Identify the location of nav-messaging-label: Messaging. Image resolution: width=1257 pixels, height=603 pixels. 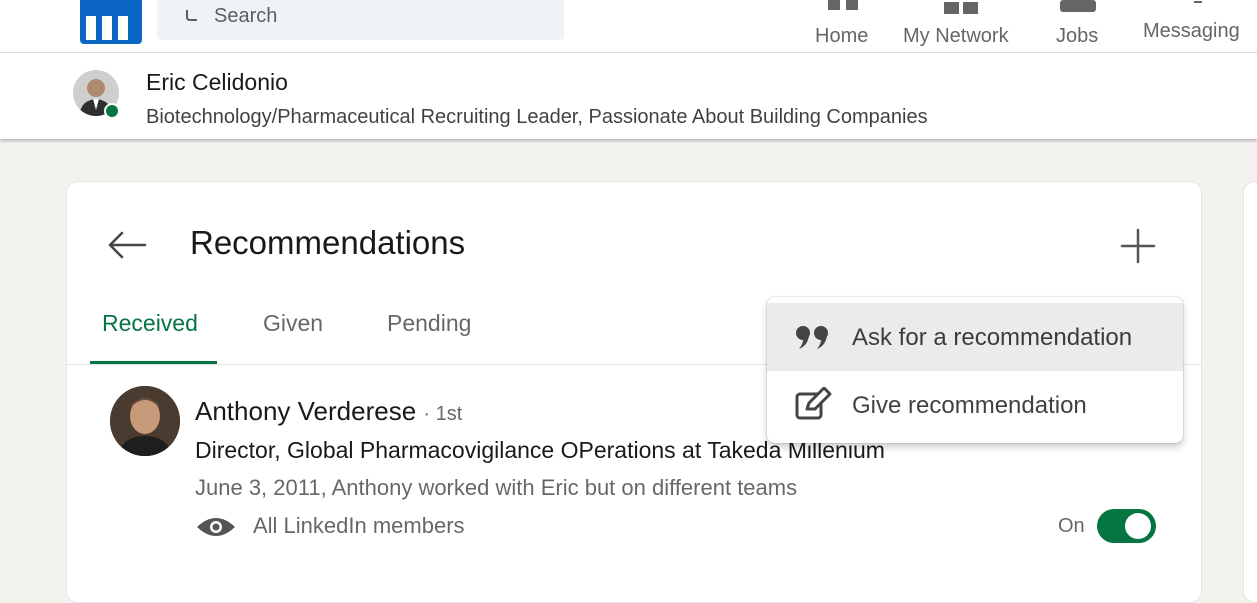
(1191, 31).